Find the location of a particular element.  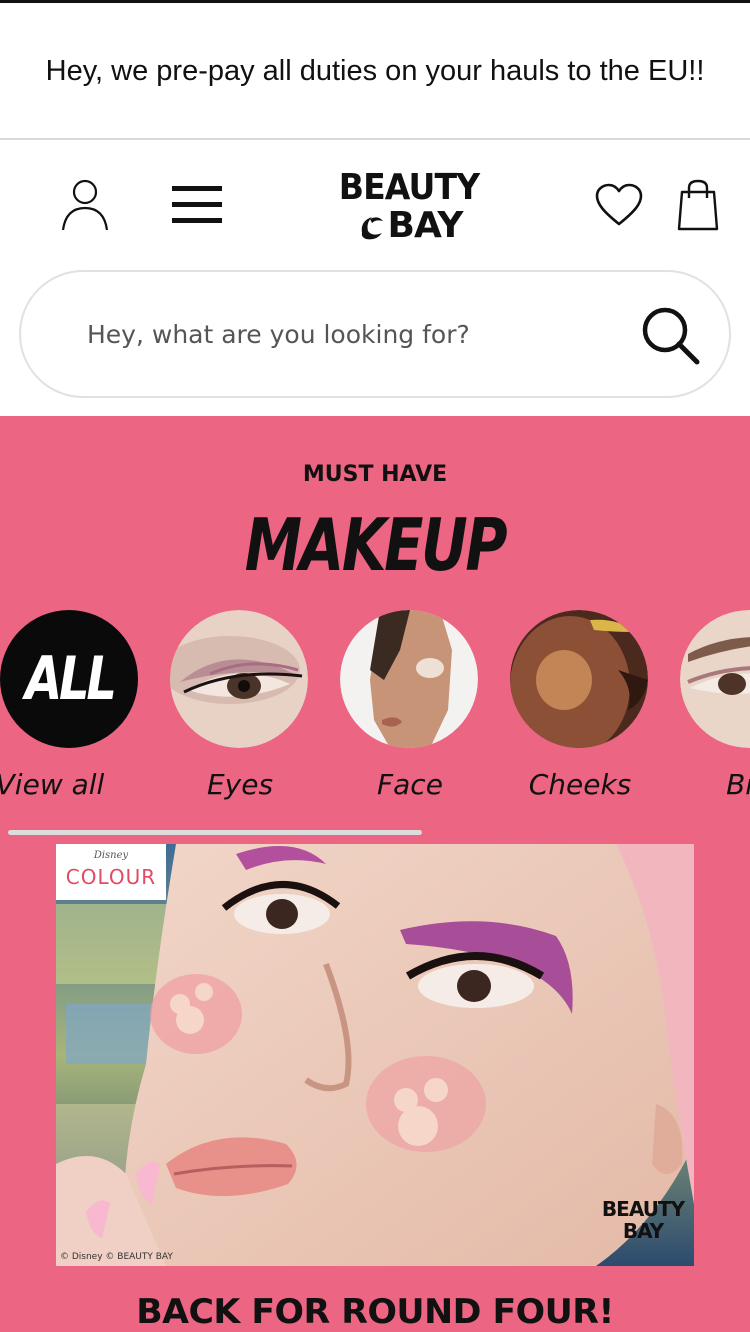

category-scroll-indicator is located at coordinates (215, 832).